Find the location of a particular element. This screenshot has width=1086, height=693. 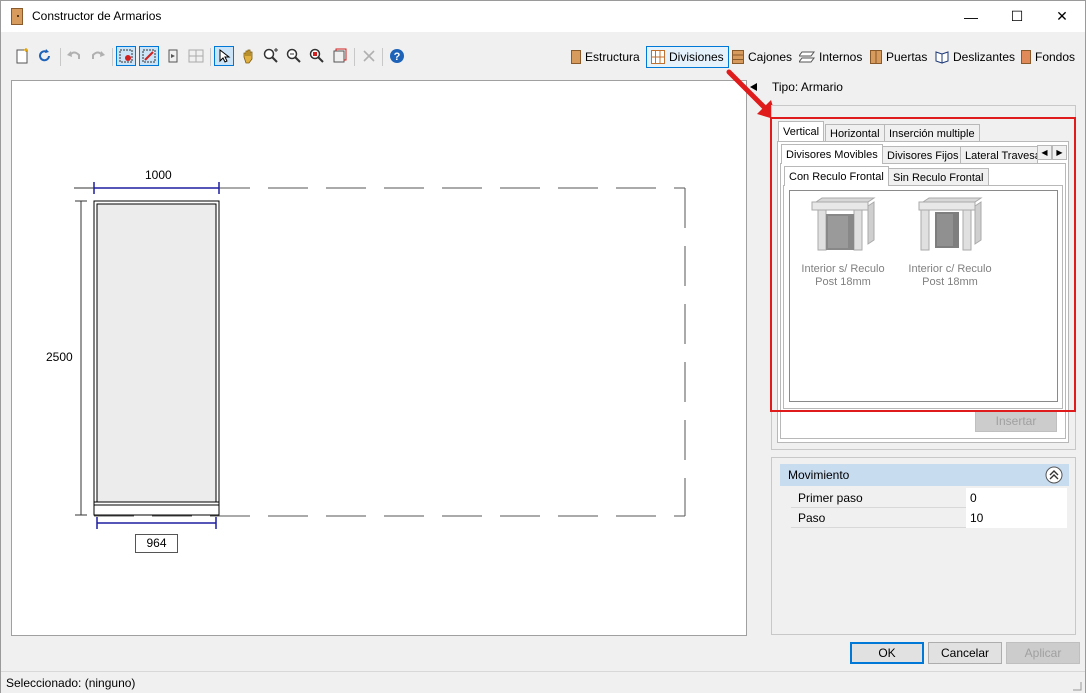

new-button is located at coordinates (22, 56).